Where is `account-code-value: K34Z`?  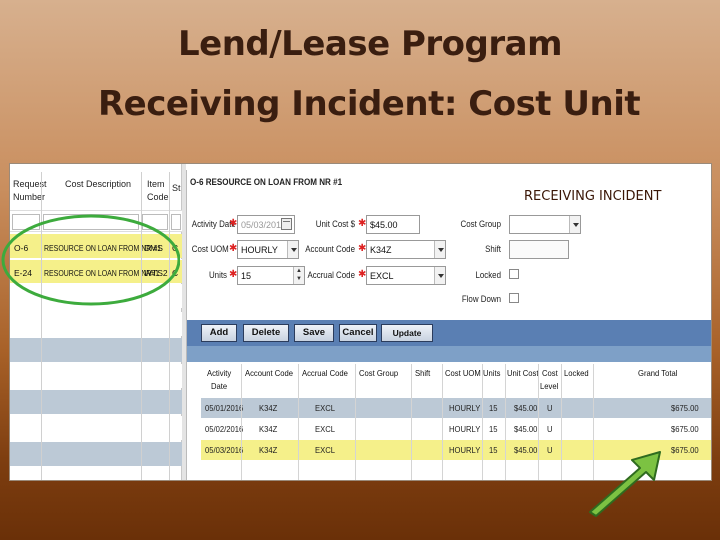
account-code-value: K34Z is located at coordinates (381, 250).